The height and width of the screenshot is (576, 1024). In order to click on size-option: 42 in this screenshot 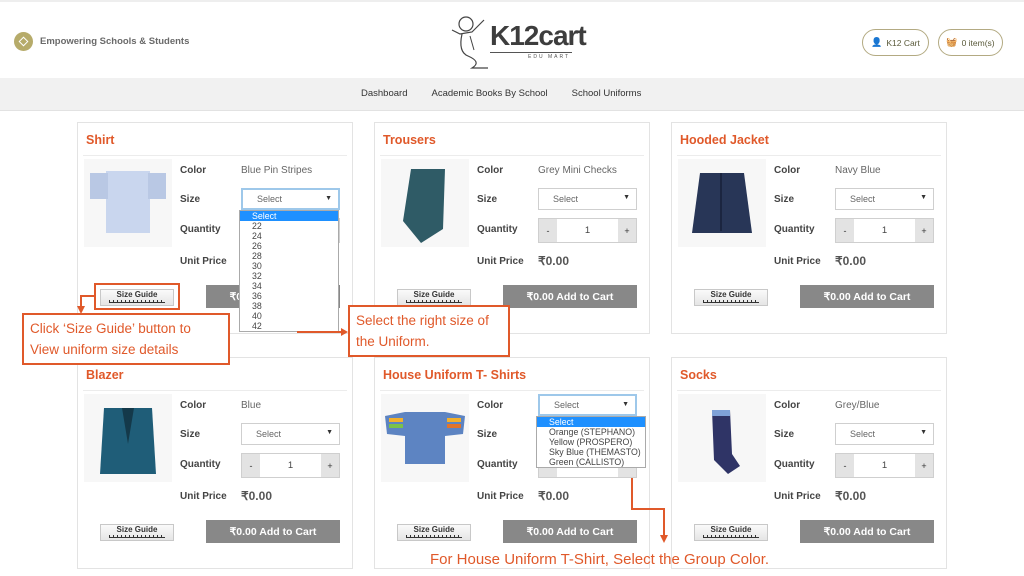, I will do `click(289, 326)`.